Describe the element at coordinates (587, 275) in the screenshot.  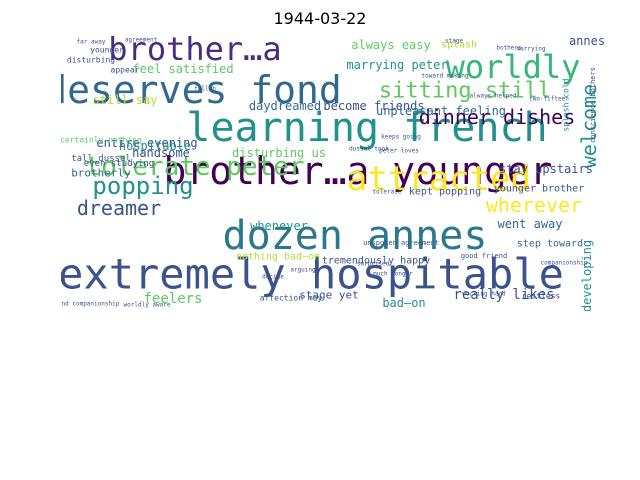
I see `cloud-word: developing` at that location.